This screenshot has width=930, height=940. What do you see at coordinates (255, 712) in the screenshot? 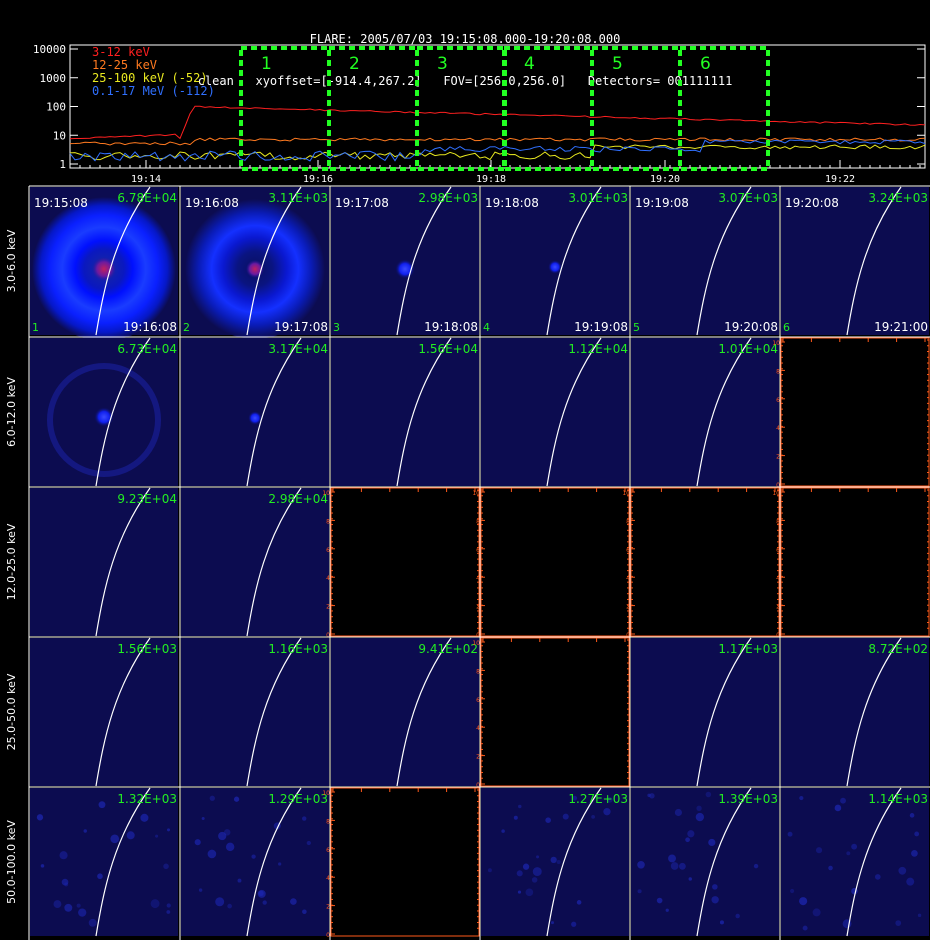
I see `image-panel: 1.16E+03` at bounding box center [255, 712].